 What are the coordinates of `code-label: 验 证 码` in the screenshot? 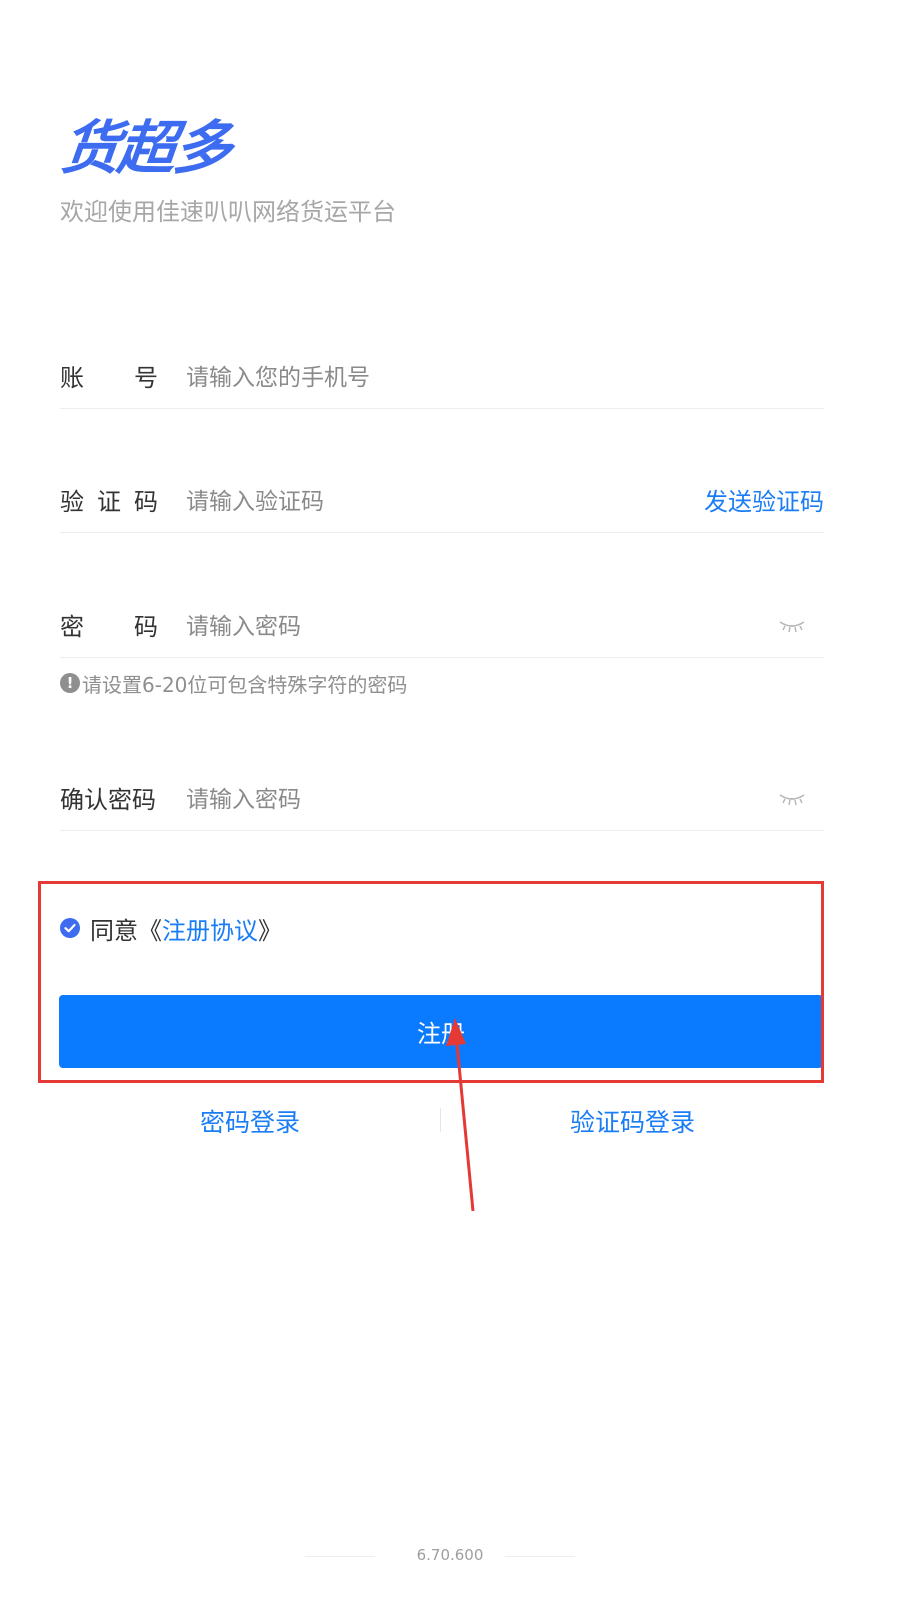 It's located at (109, 502).